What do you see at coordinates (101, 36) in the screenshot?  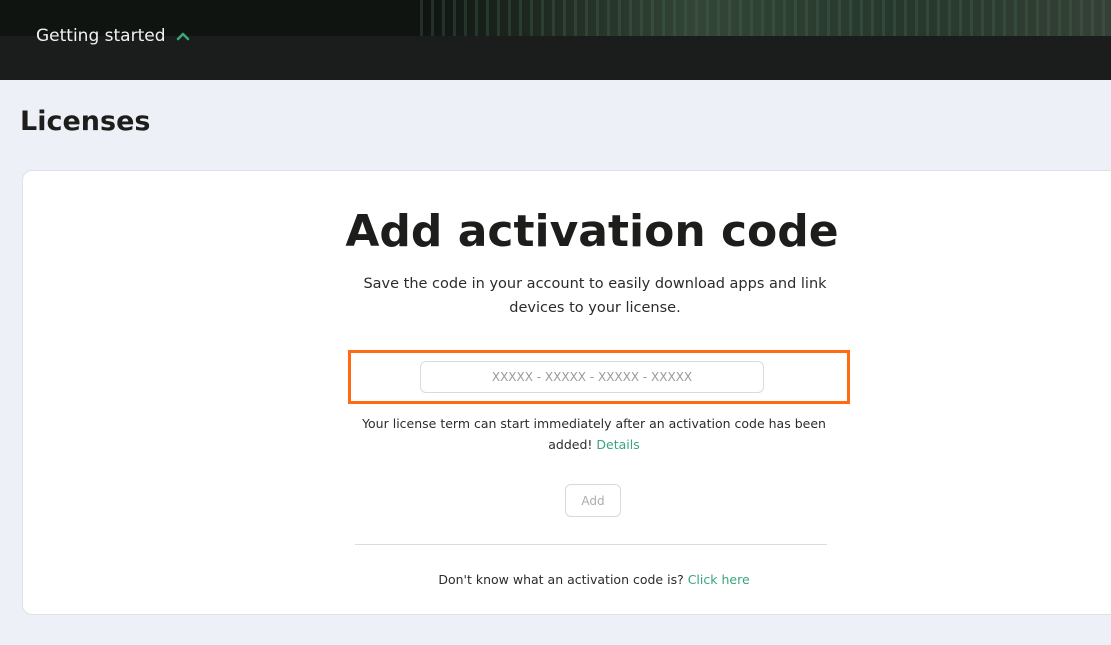 I see `getting-started-label: Getting started` at bounding box center [101, 36].